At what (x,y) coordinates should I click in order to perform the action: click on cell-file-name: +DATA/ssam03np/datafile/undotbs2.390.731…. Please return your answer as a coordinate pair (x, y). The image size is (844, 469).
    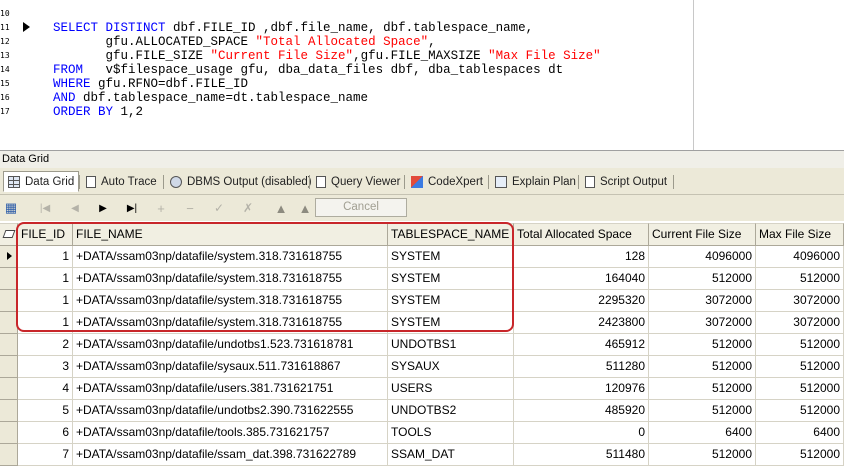
    Looking at the image, I should click on (230, 411).